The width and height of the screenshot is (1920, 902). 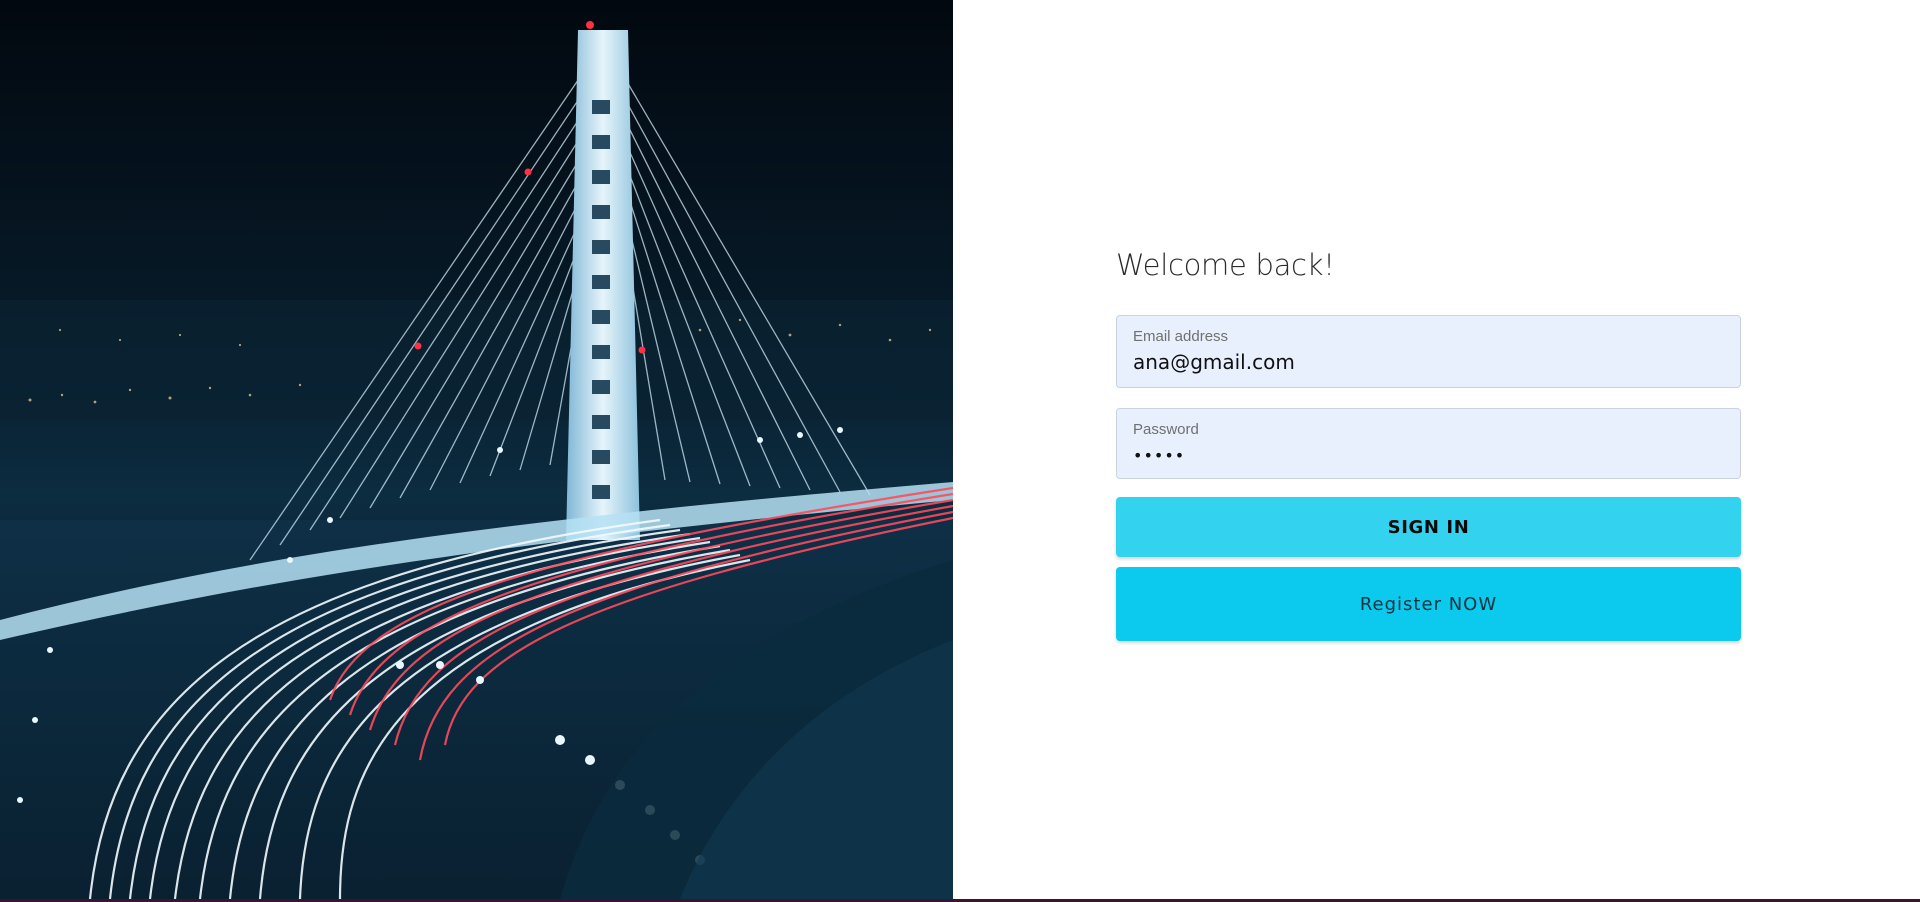 What do you see at coordinates (1428, 604) in the screenshot?
I see `register-button: Register NOW` at bounding box center [1428, 604].